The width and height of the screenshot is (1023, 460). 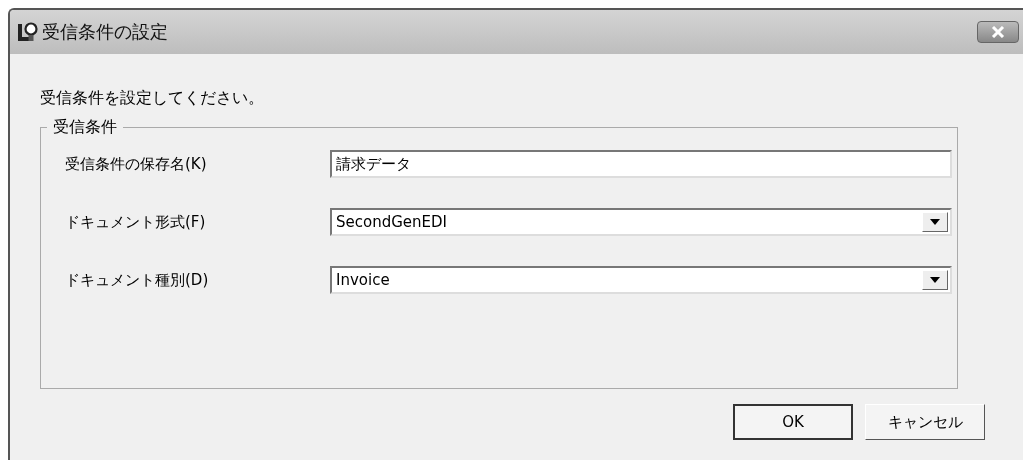 I want to click on dialog-button: キャンセル, so click(x=925, y=422).